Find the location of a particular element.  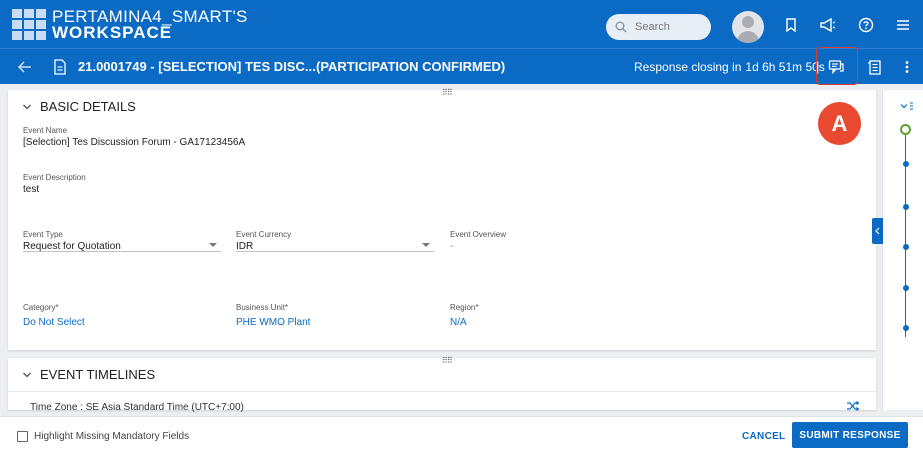

timeline-rail is located at coordinates (897, 250).